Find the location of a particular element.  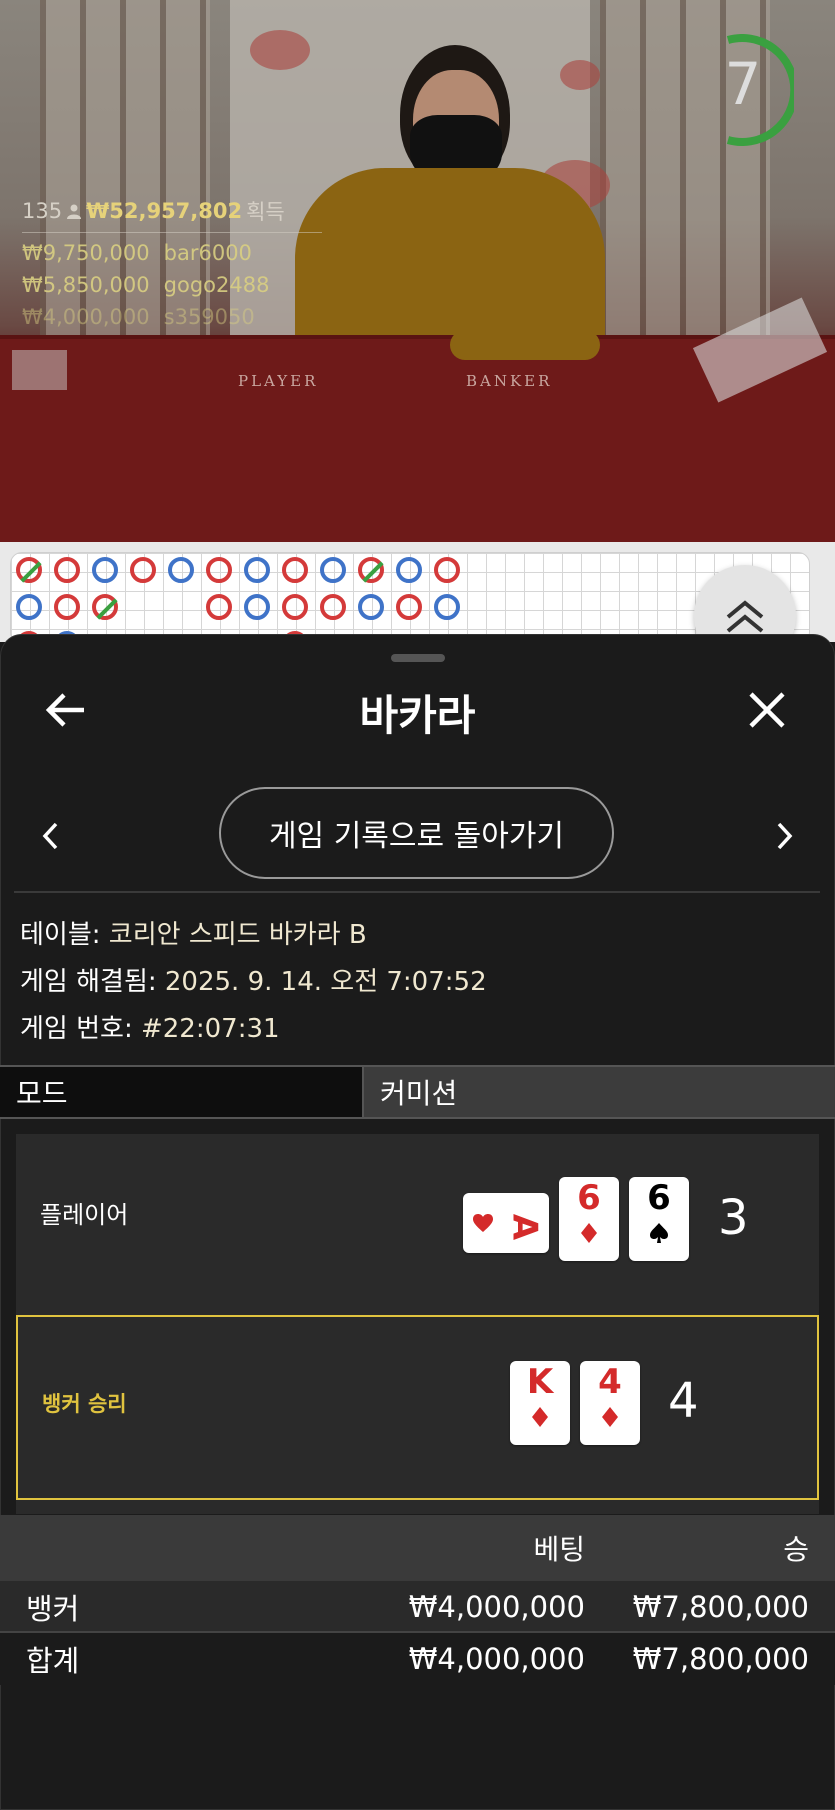

bet-name: 뱅커 is located at coordinates (53, 1609).